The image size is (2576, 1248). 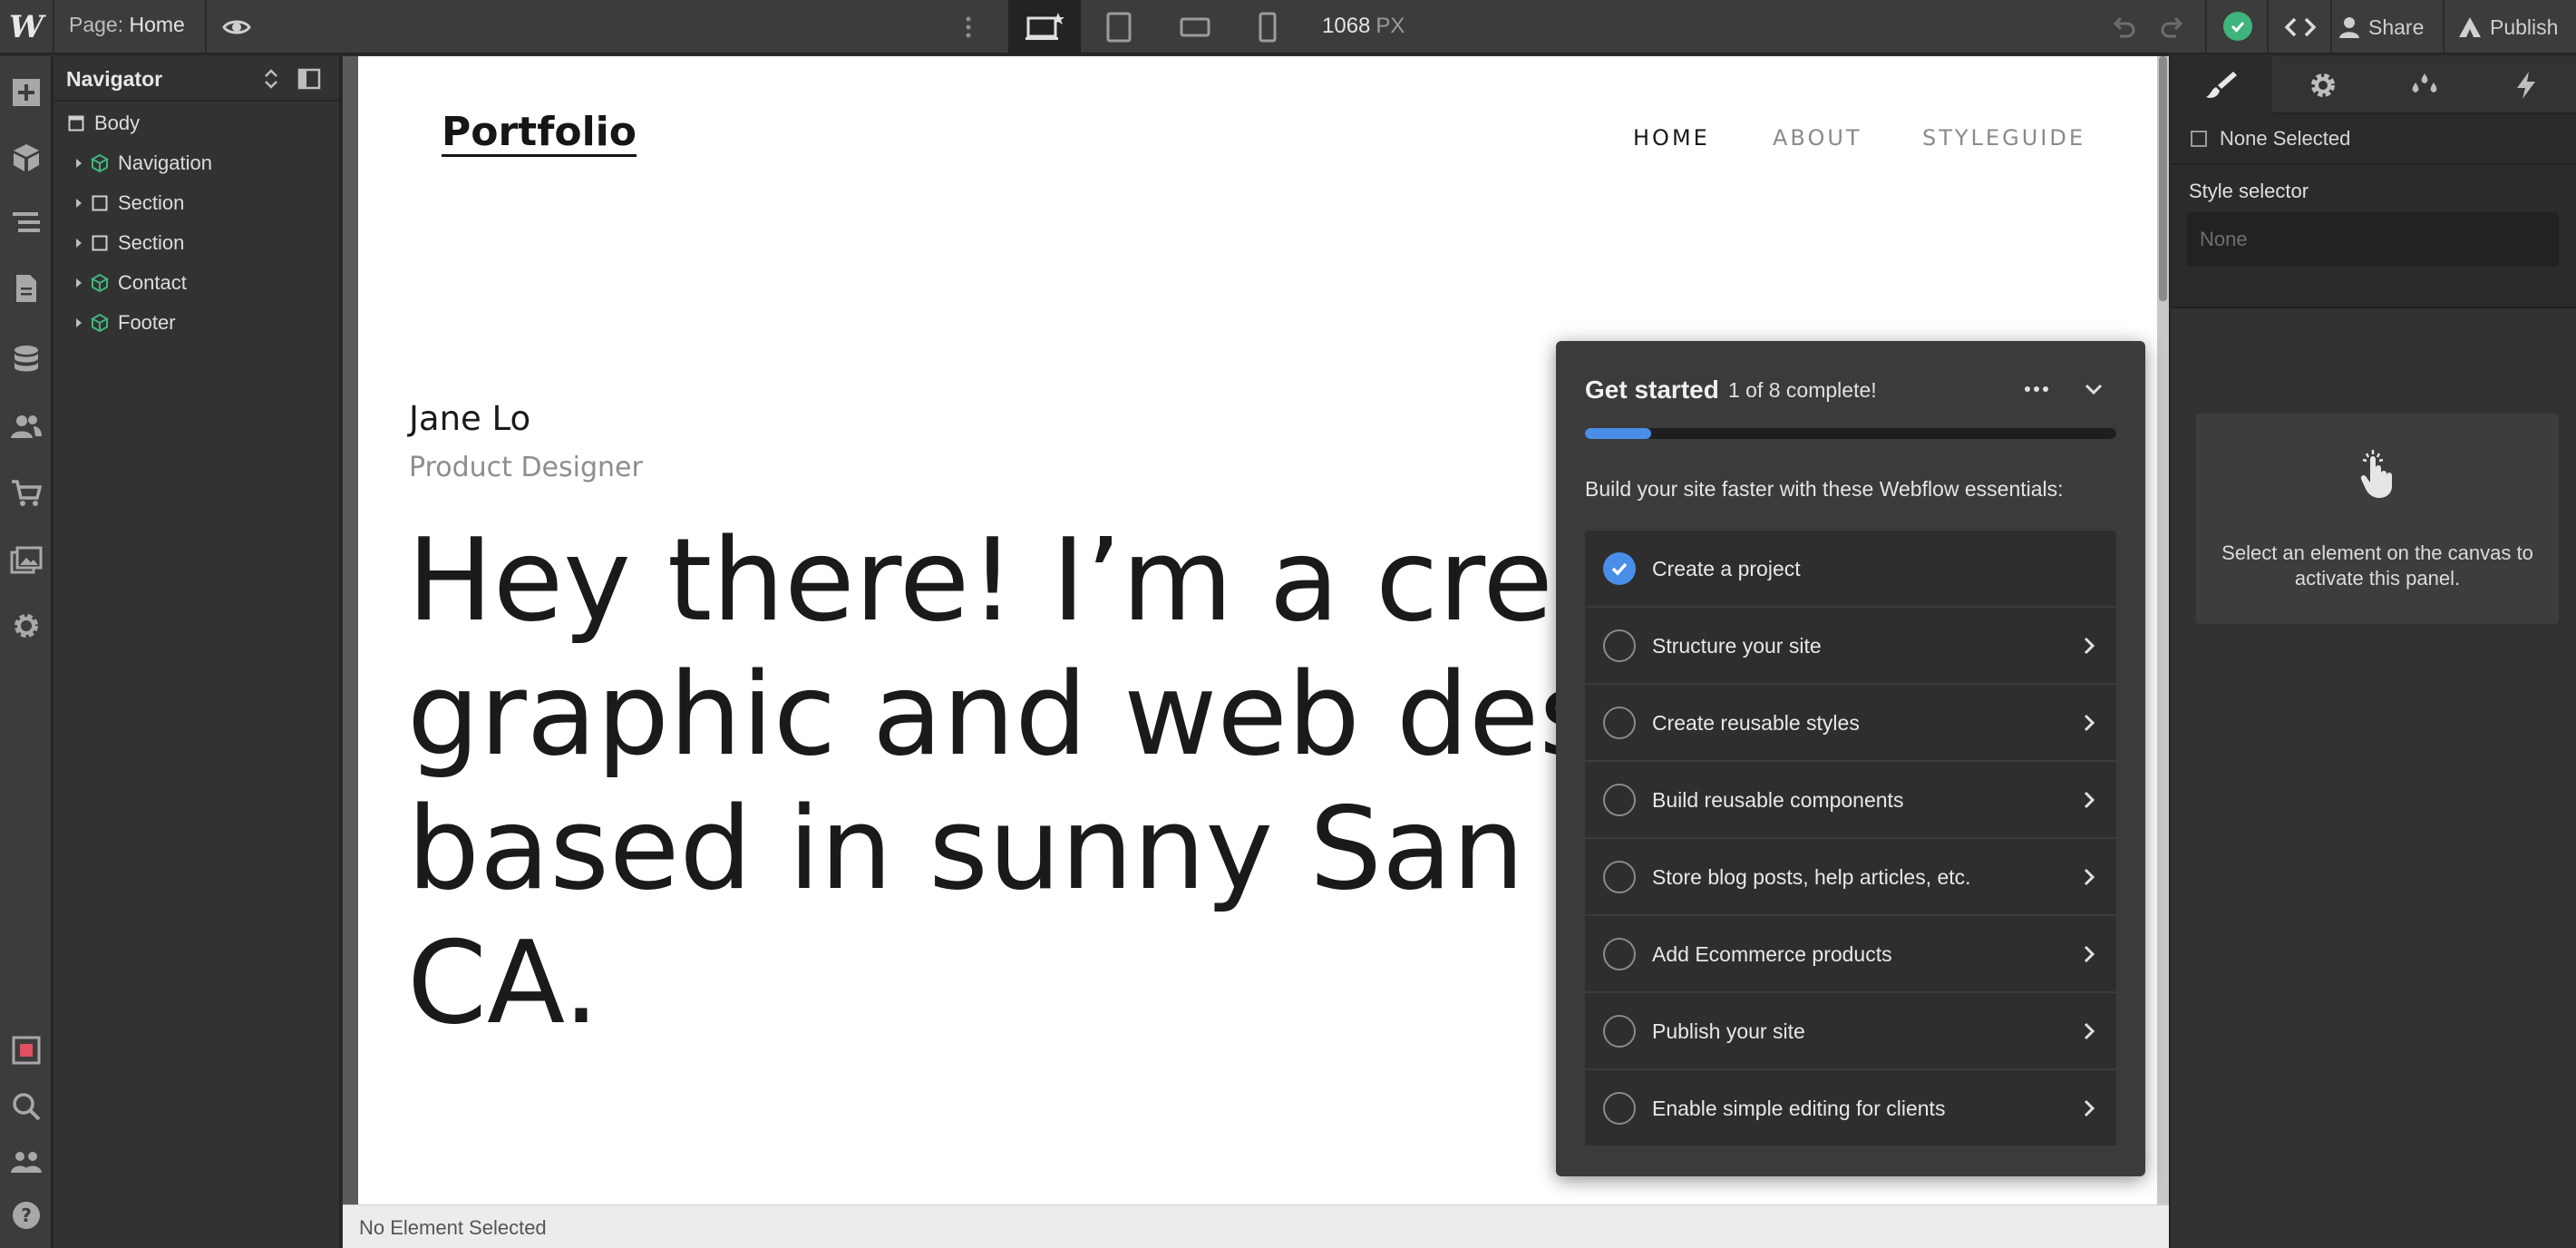 I want to click on publish-button: Publish, so click(x=2507, y=27).